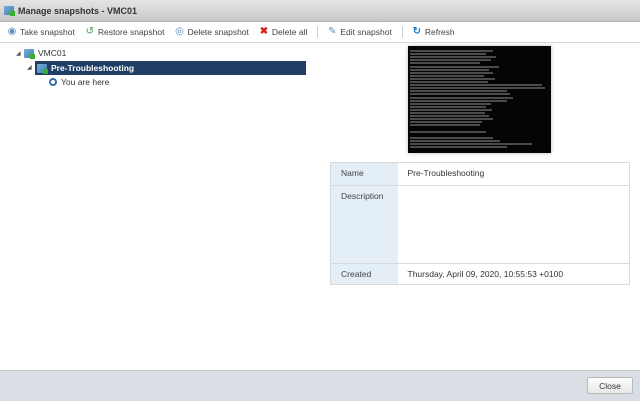 This screenshot has width=640, height=401. I want to click on edit-snapshot-button: ✎ Edit snapshot, so click(359, 32).